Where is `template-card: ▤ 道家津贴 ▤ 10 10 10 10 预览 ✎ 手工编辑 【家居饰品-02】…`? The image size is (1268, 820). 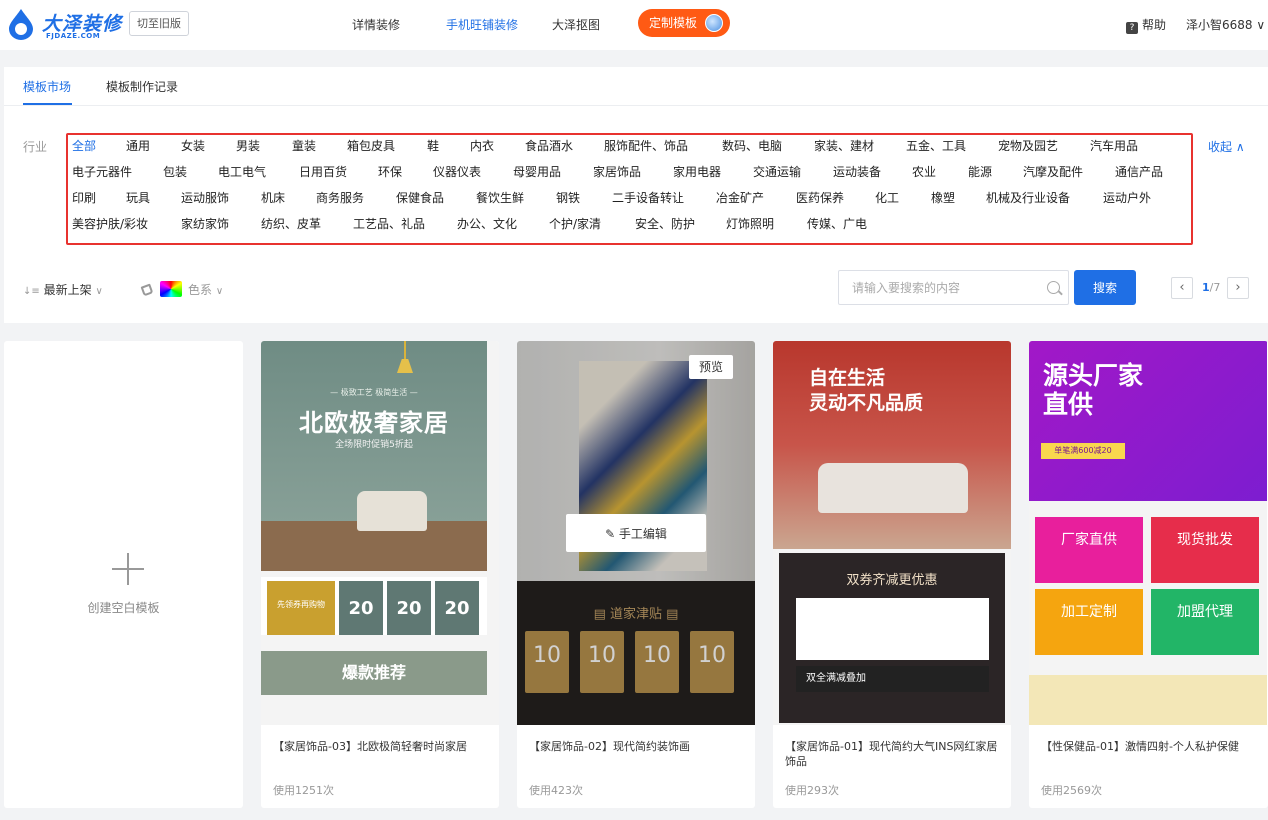
template-card: ▤ 道家津贴 ▤ 10 10 10 10 预览 ✎ 手工编辑 【家居饰品-02】… is located at coordinates (636, 574).